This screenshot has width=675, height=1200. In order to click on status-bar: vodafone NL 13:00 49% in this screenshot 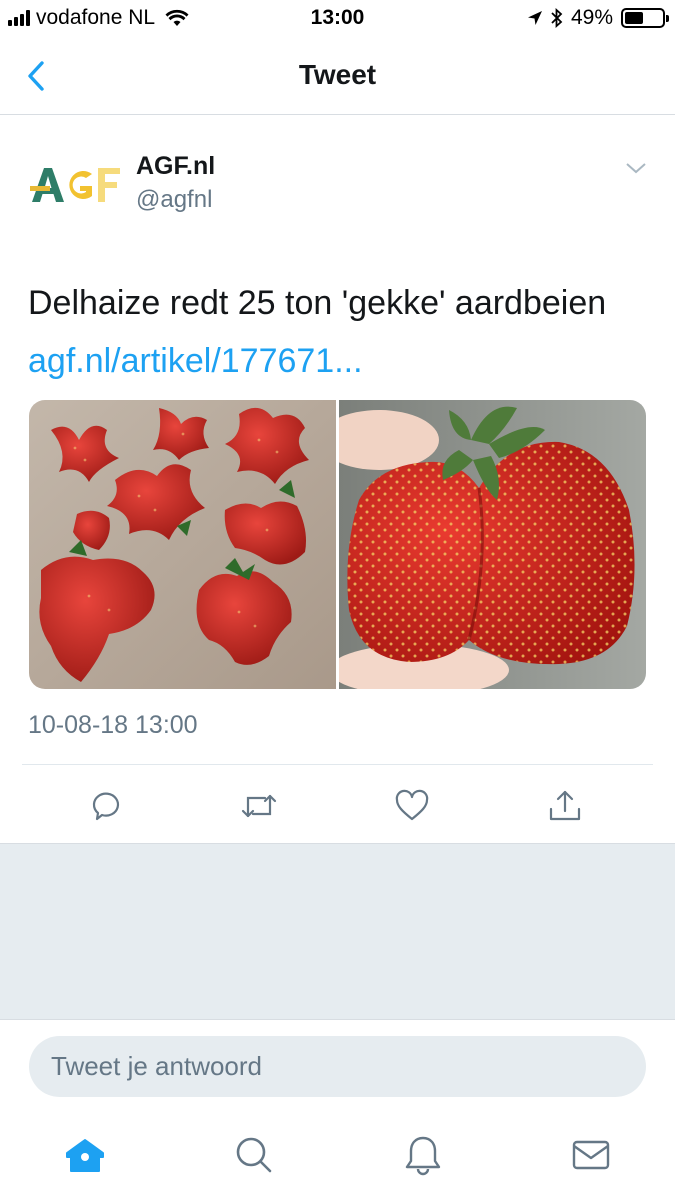, I will do `click(337, 19)`.